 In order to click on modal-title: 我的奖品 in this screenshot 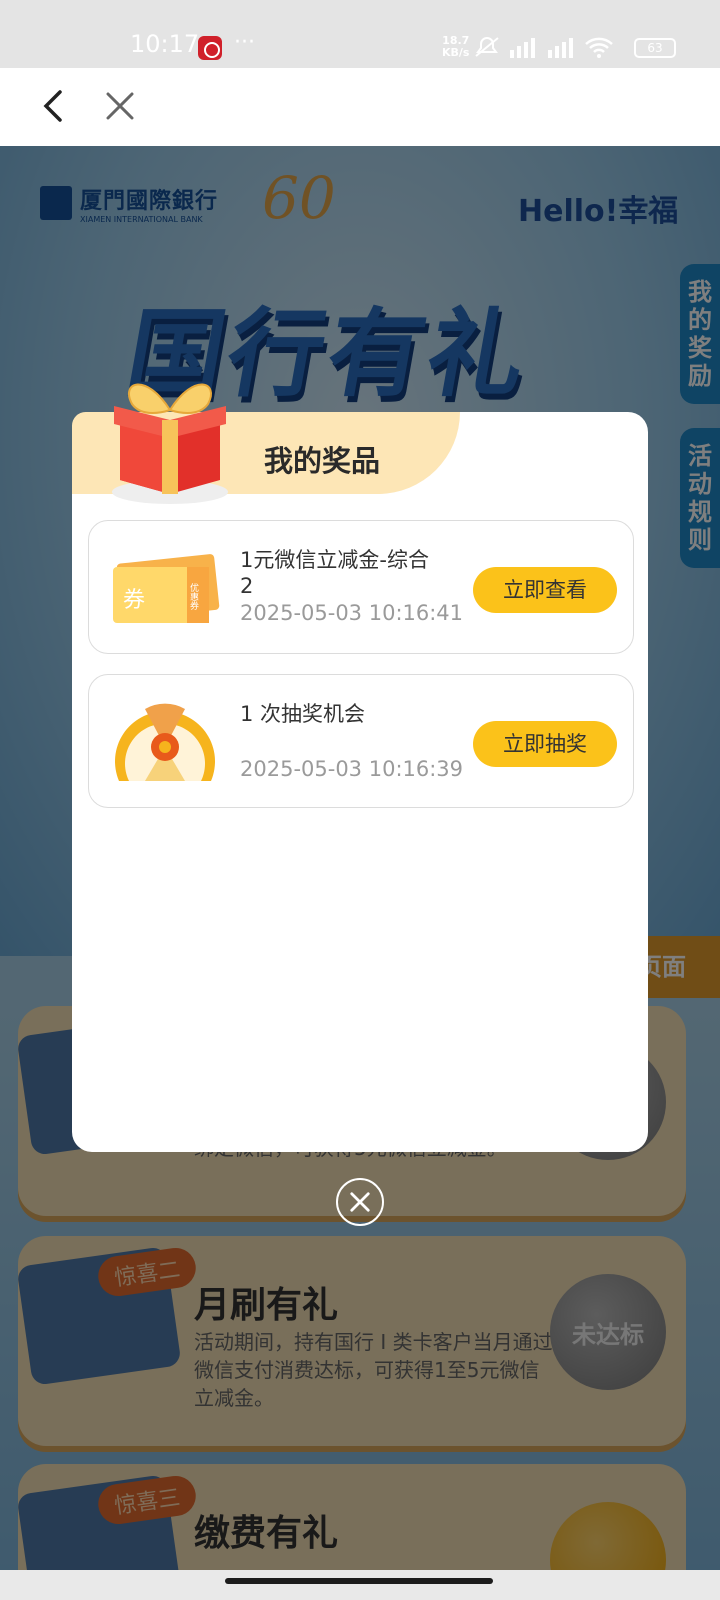, I will do `click(322, 461)`.